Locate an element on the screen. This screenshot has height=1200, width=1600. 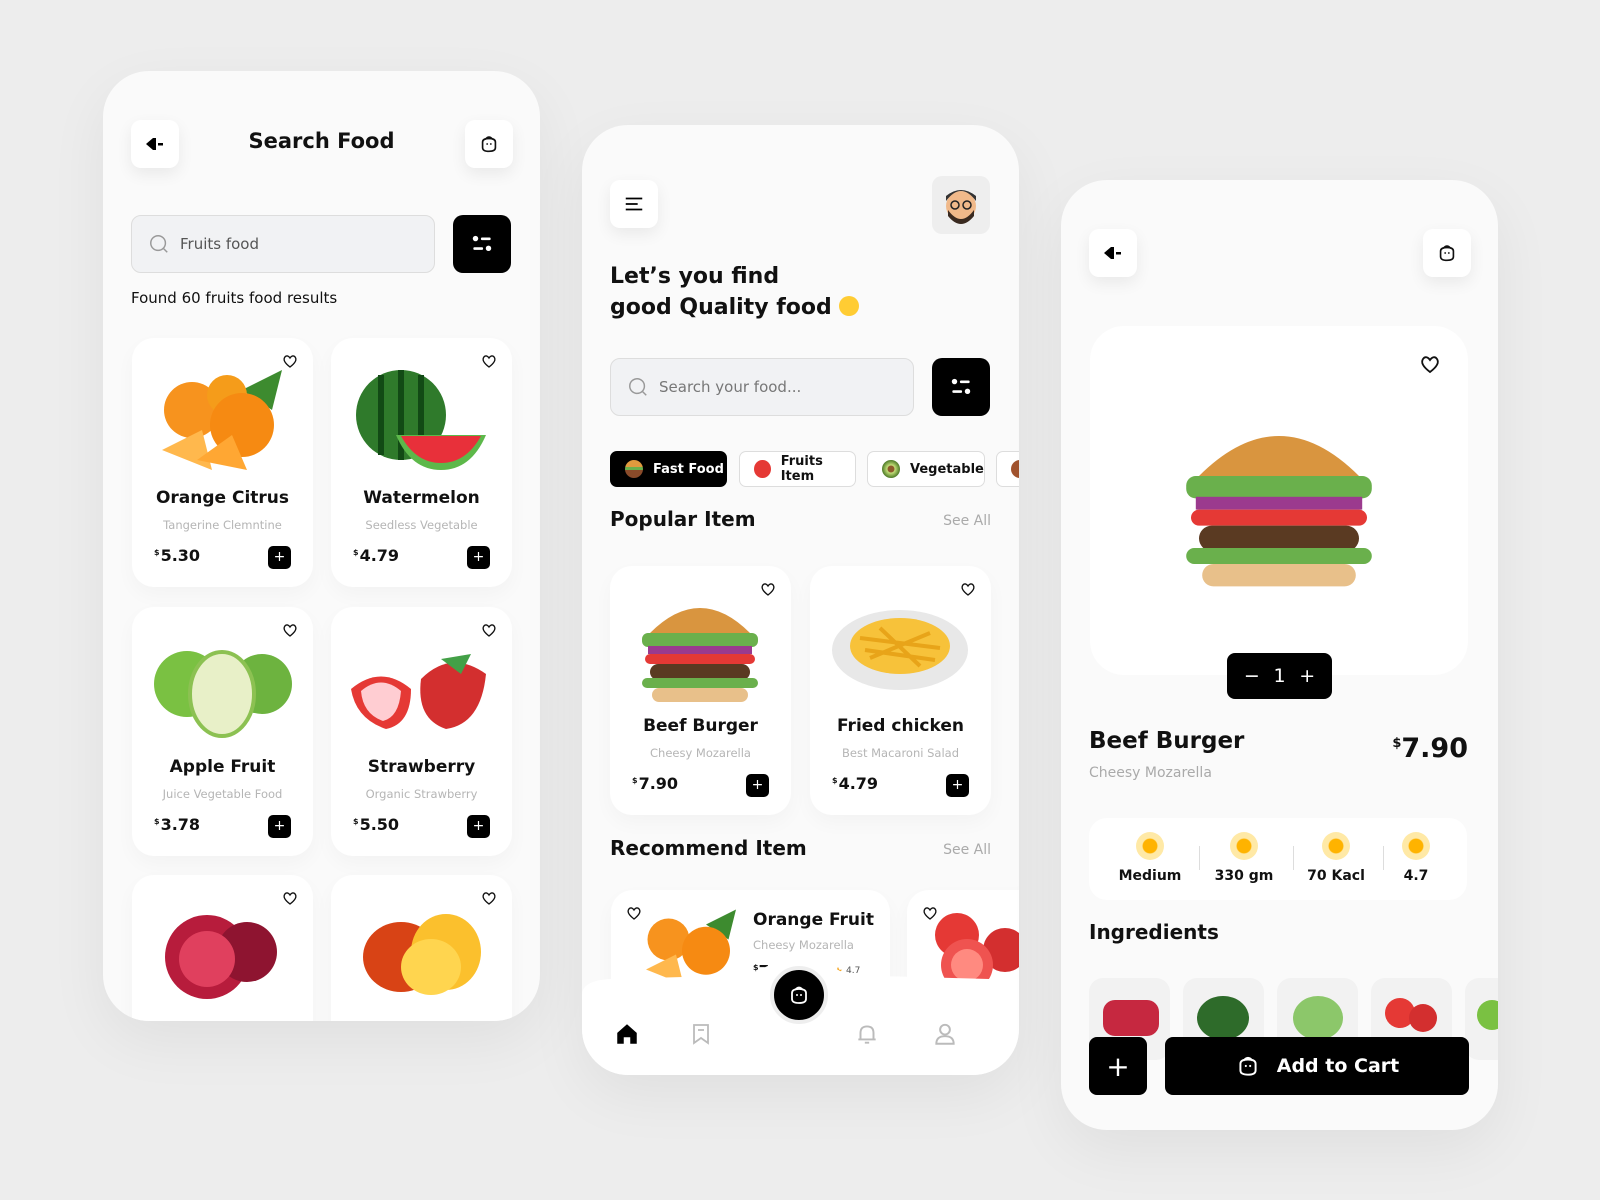
stat-rating: 4.7 is located at coordinates (1416, 851).